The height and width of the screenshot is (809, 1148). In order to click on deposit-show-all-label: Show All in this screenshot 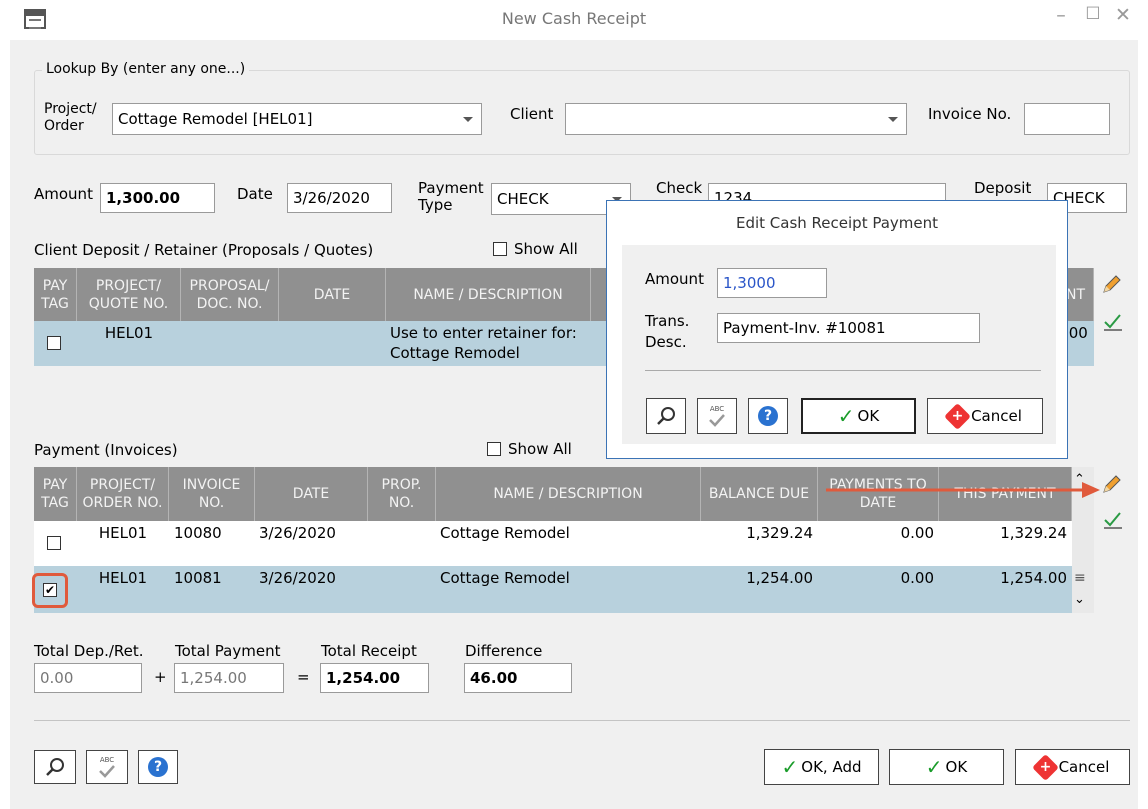, I will do `click(546, 249)`.